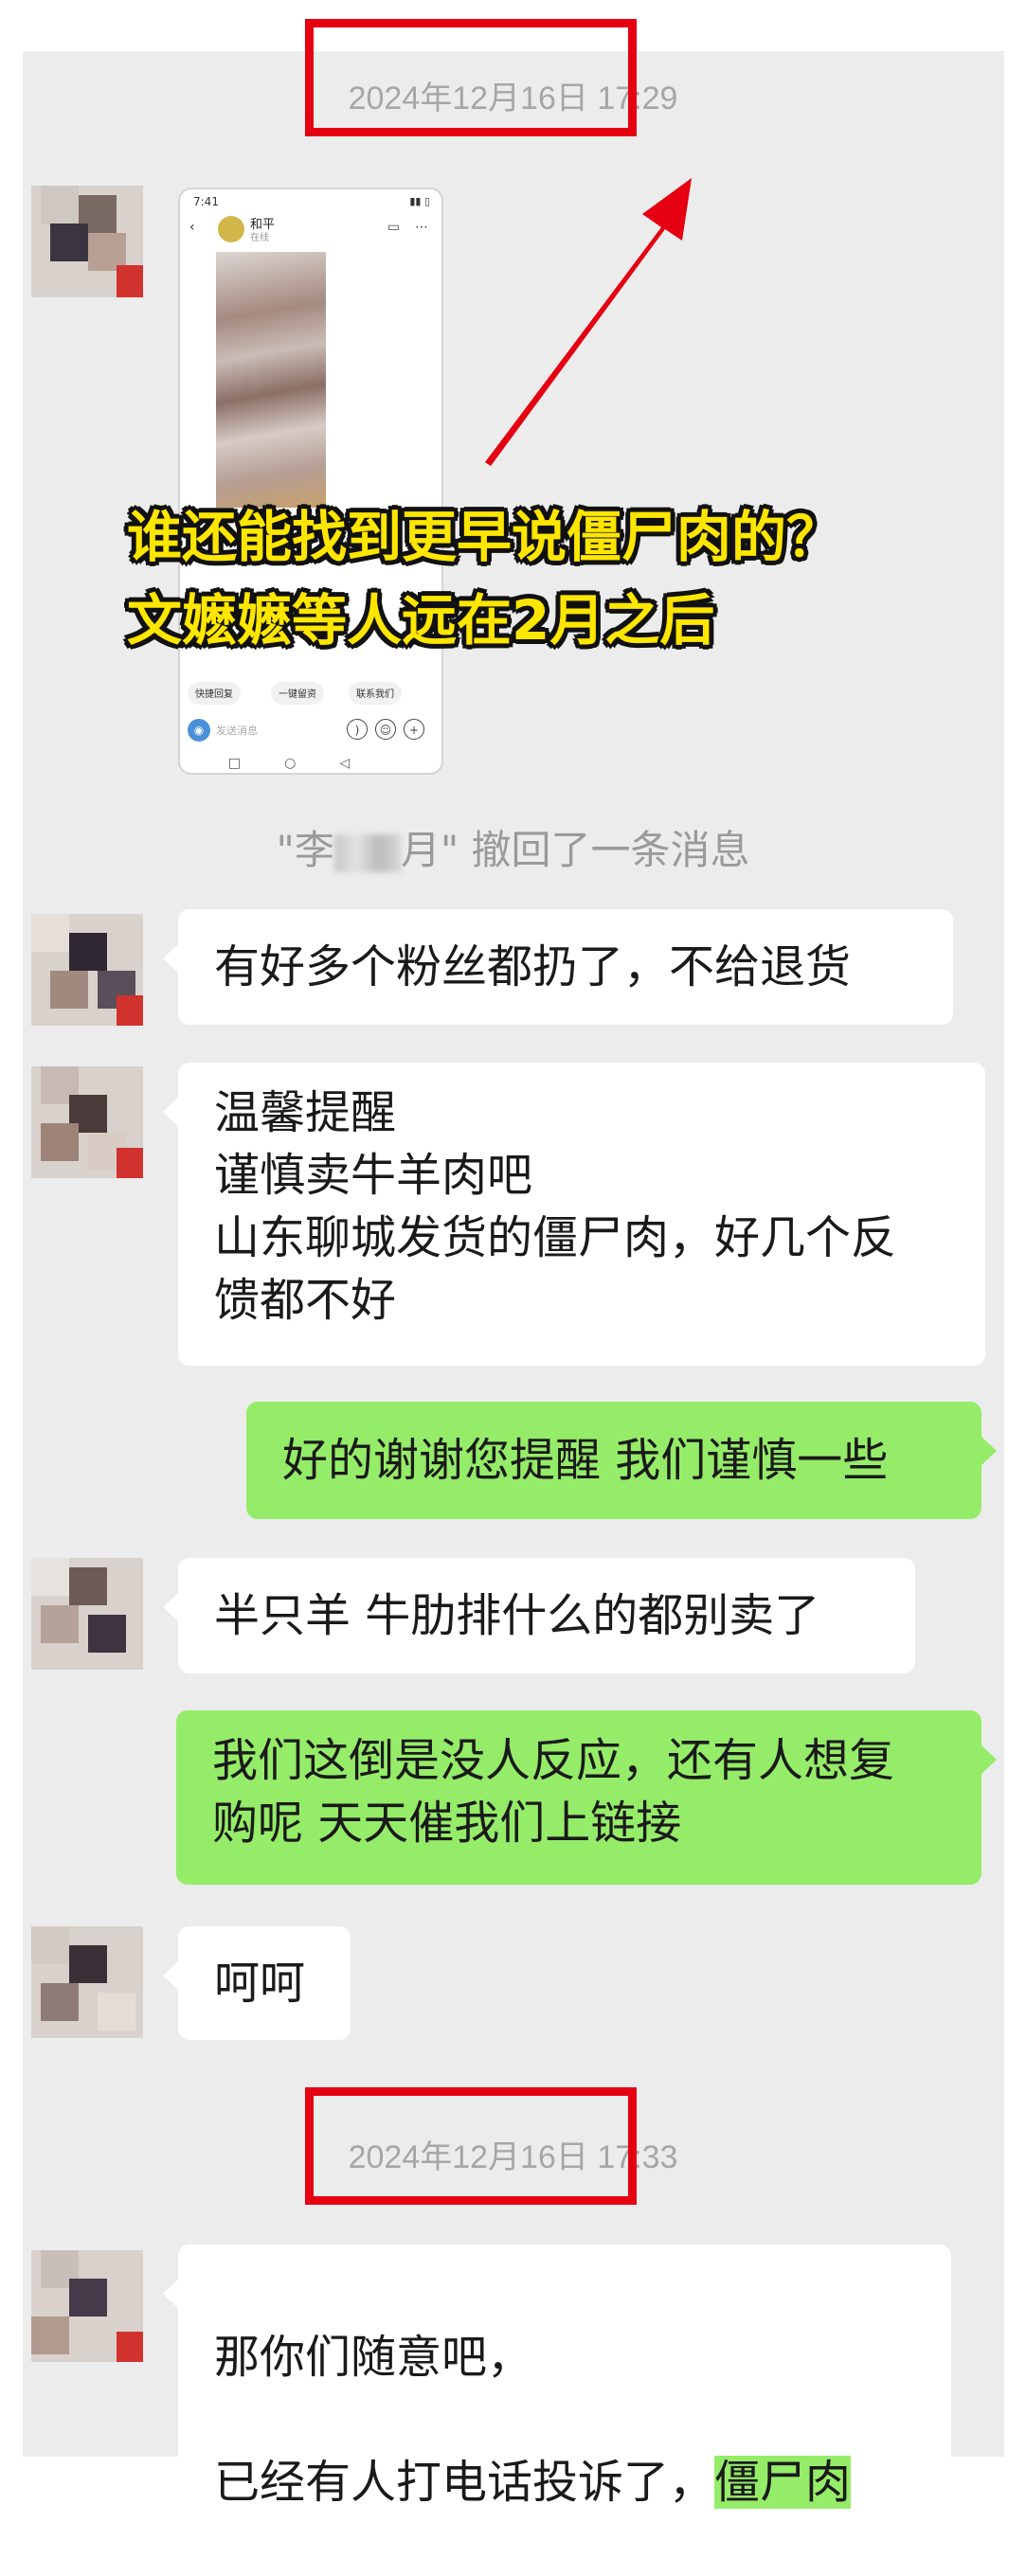  What do you see at coordinates (421, 620) in the screenshot?
I see `overlay-caption-line2: 文嬷嬷等人远在2月之后` at bounding box center [421, 620].